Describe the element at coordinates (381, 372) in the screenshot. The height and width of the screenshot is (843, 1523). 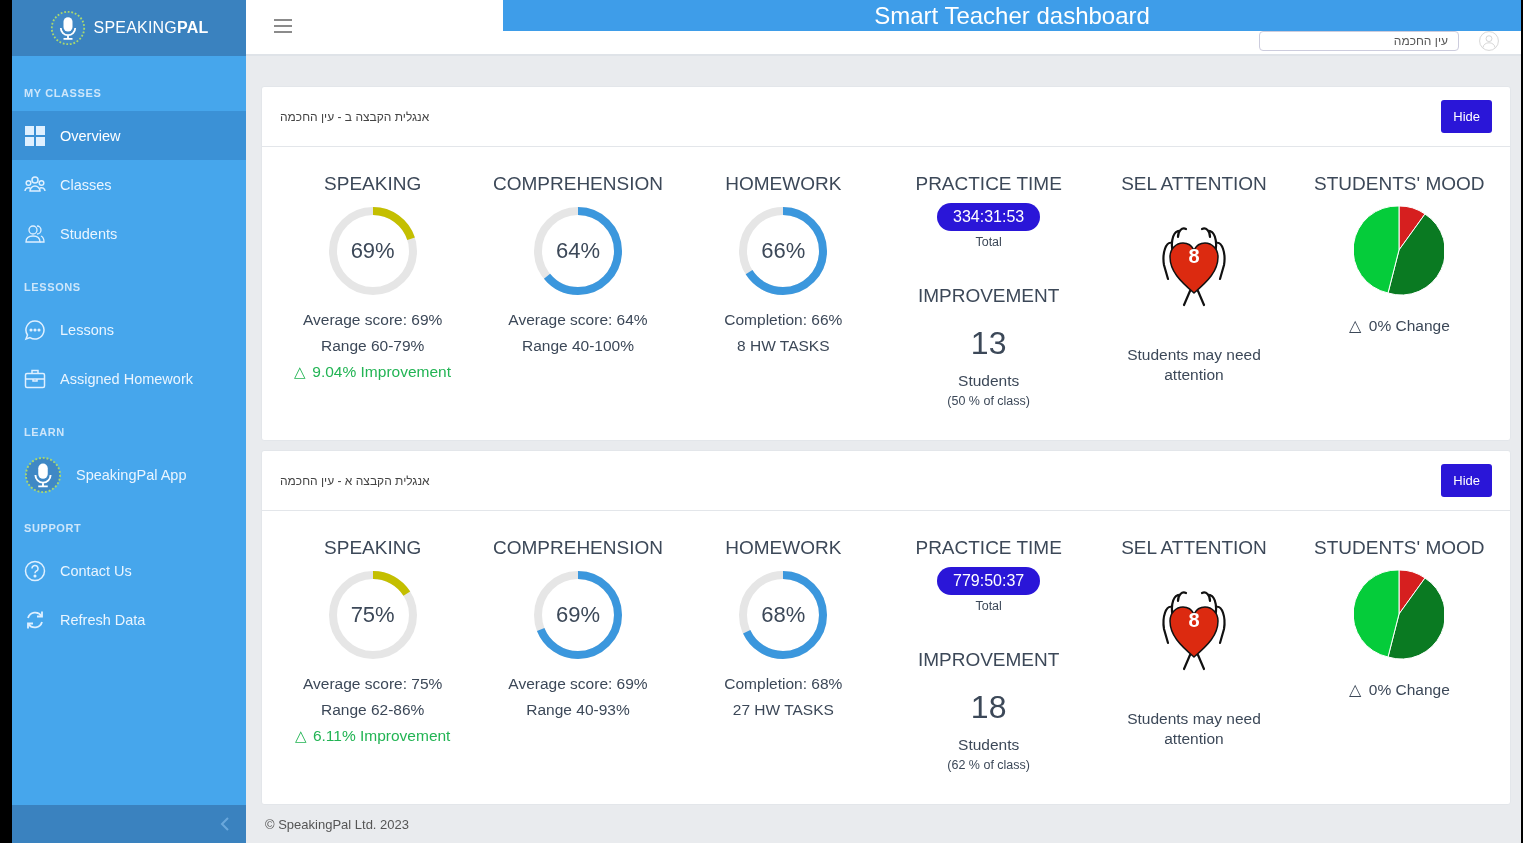
I see `improvement-text: 9.04% Improvement` at that location.